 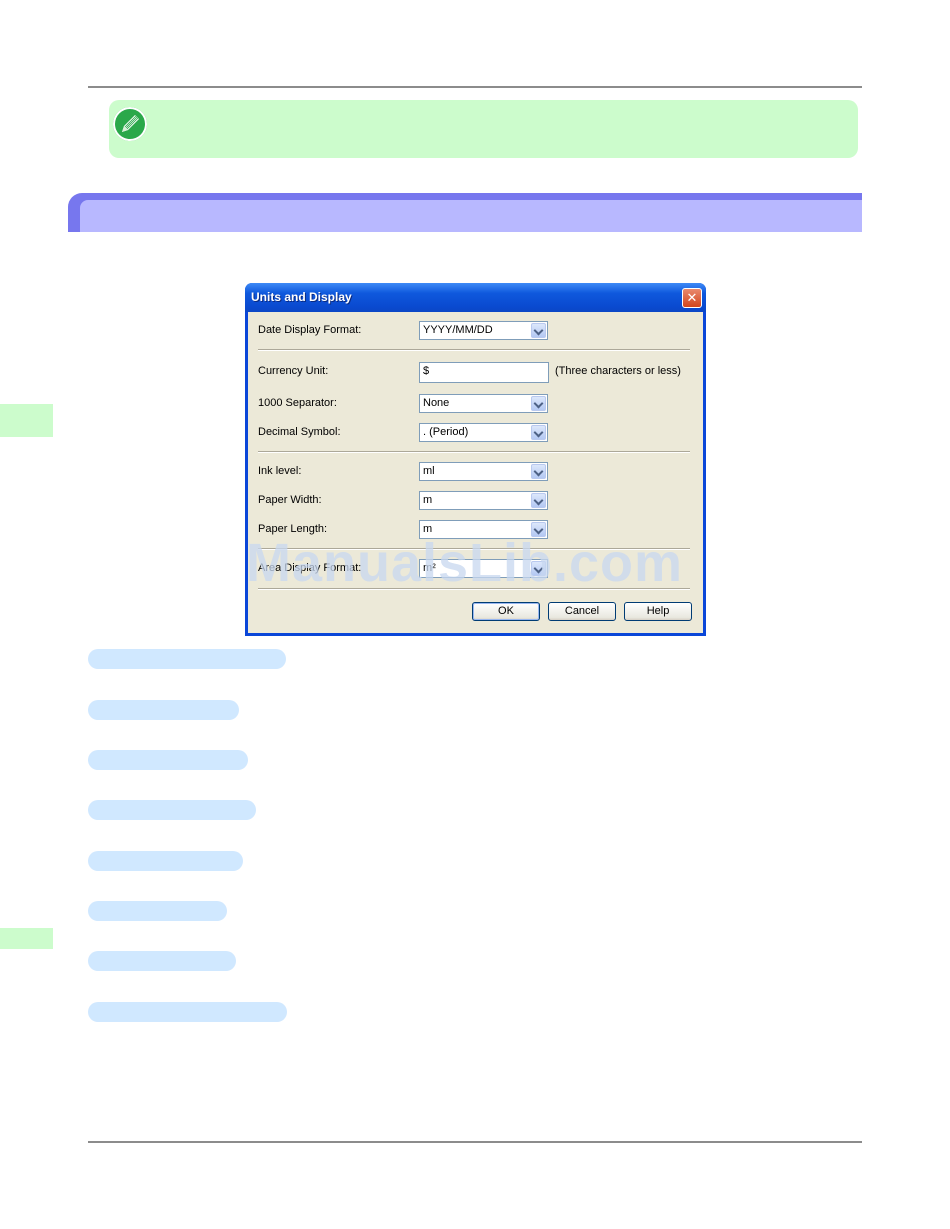 I want to click on currency-unit-input: $, so click(x=484, y=372).